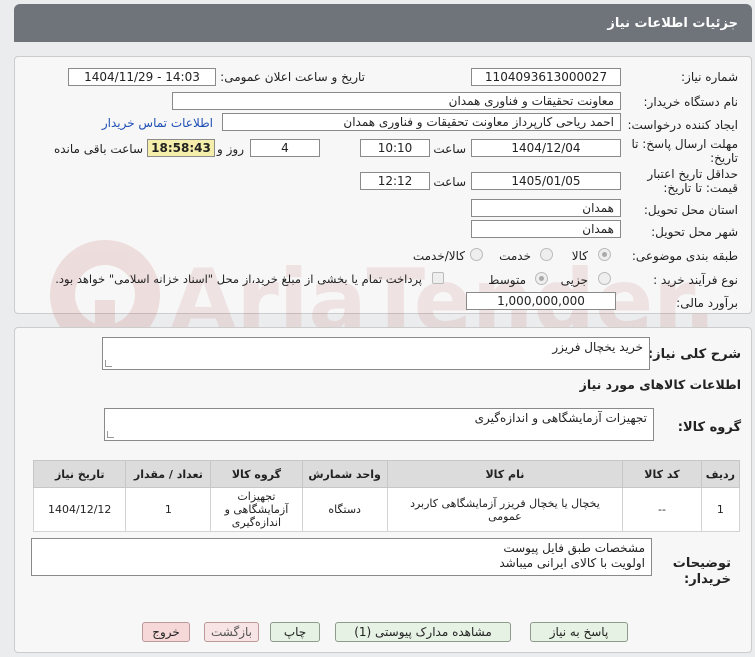 The width and height of the screenshot is (755, 657). Describe the element at coordinates (604, 278) in the screenshot. I see `process-minor-radio` at that location.